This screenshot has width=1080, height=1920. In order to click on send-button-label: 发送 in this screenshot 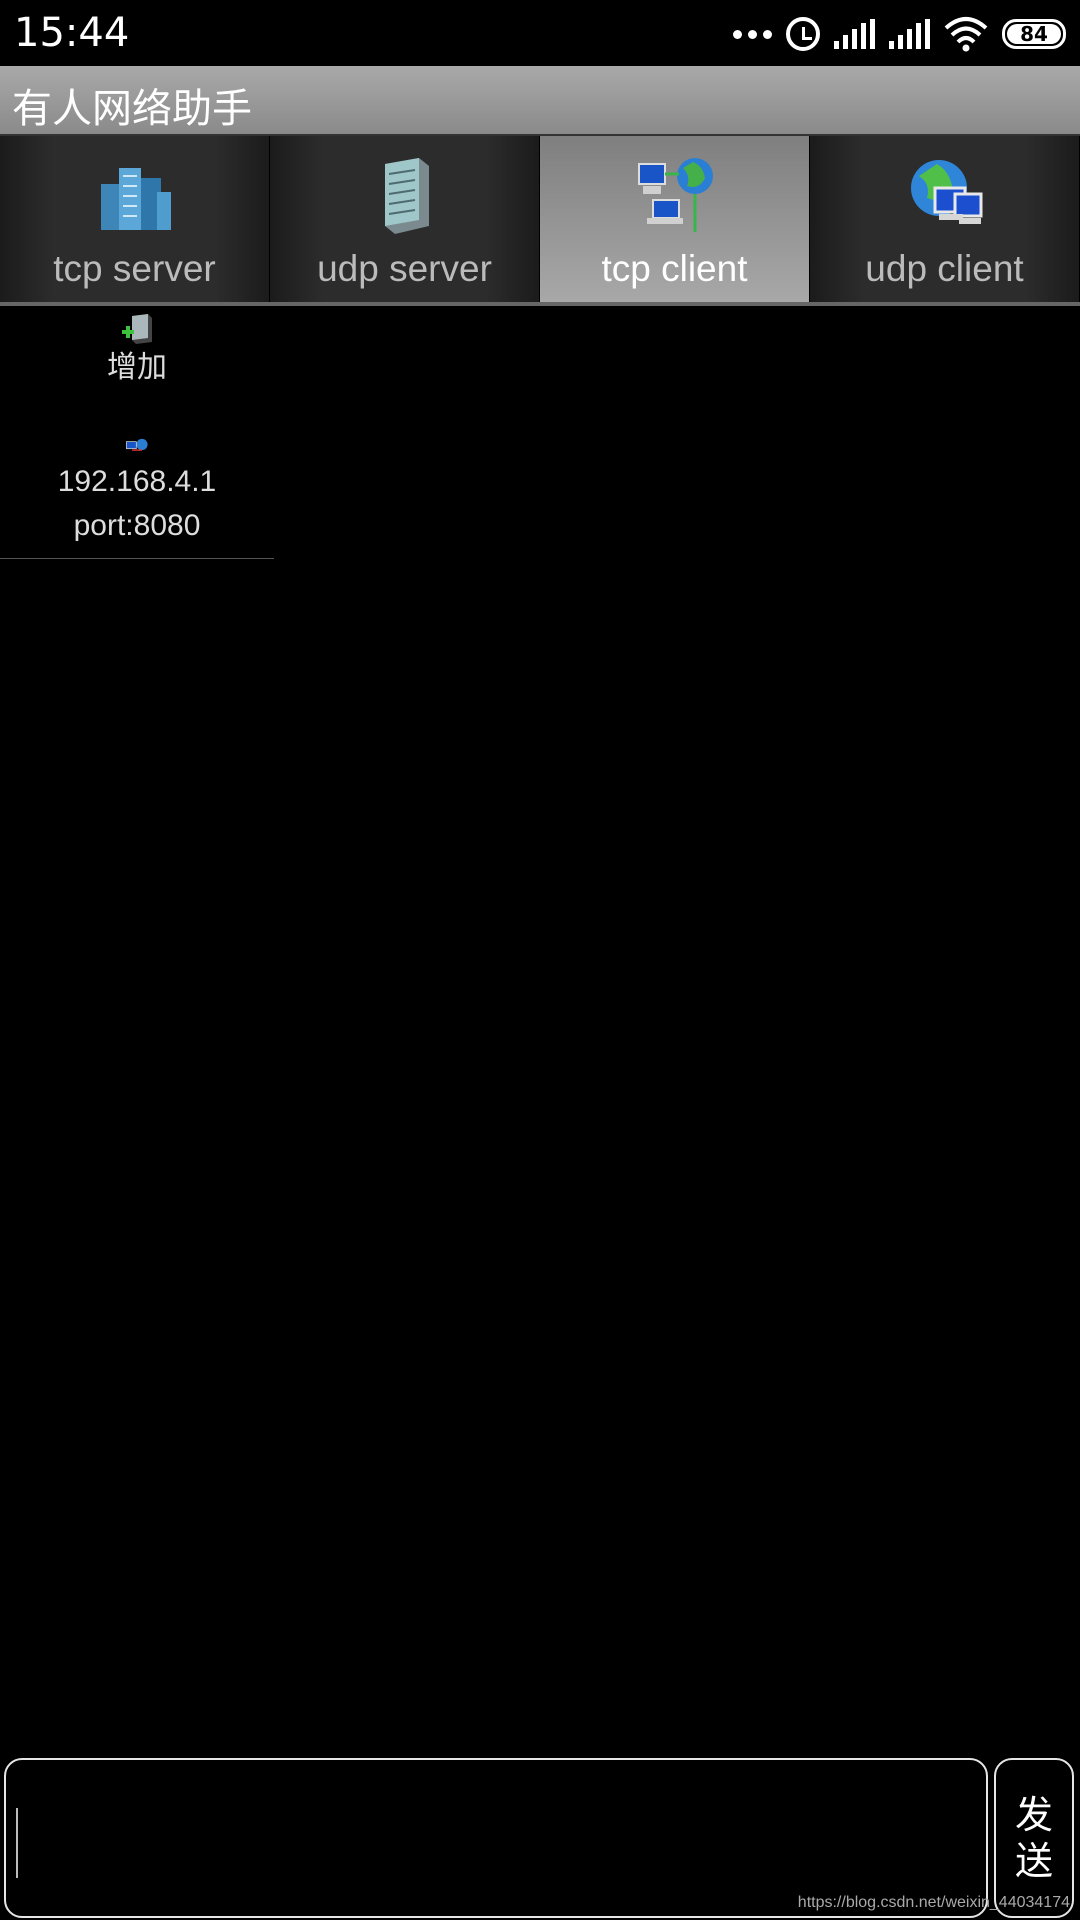, I will do `click(1033, 1838)`.